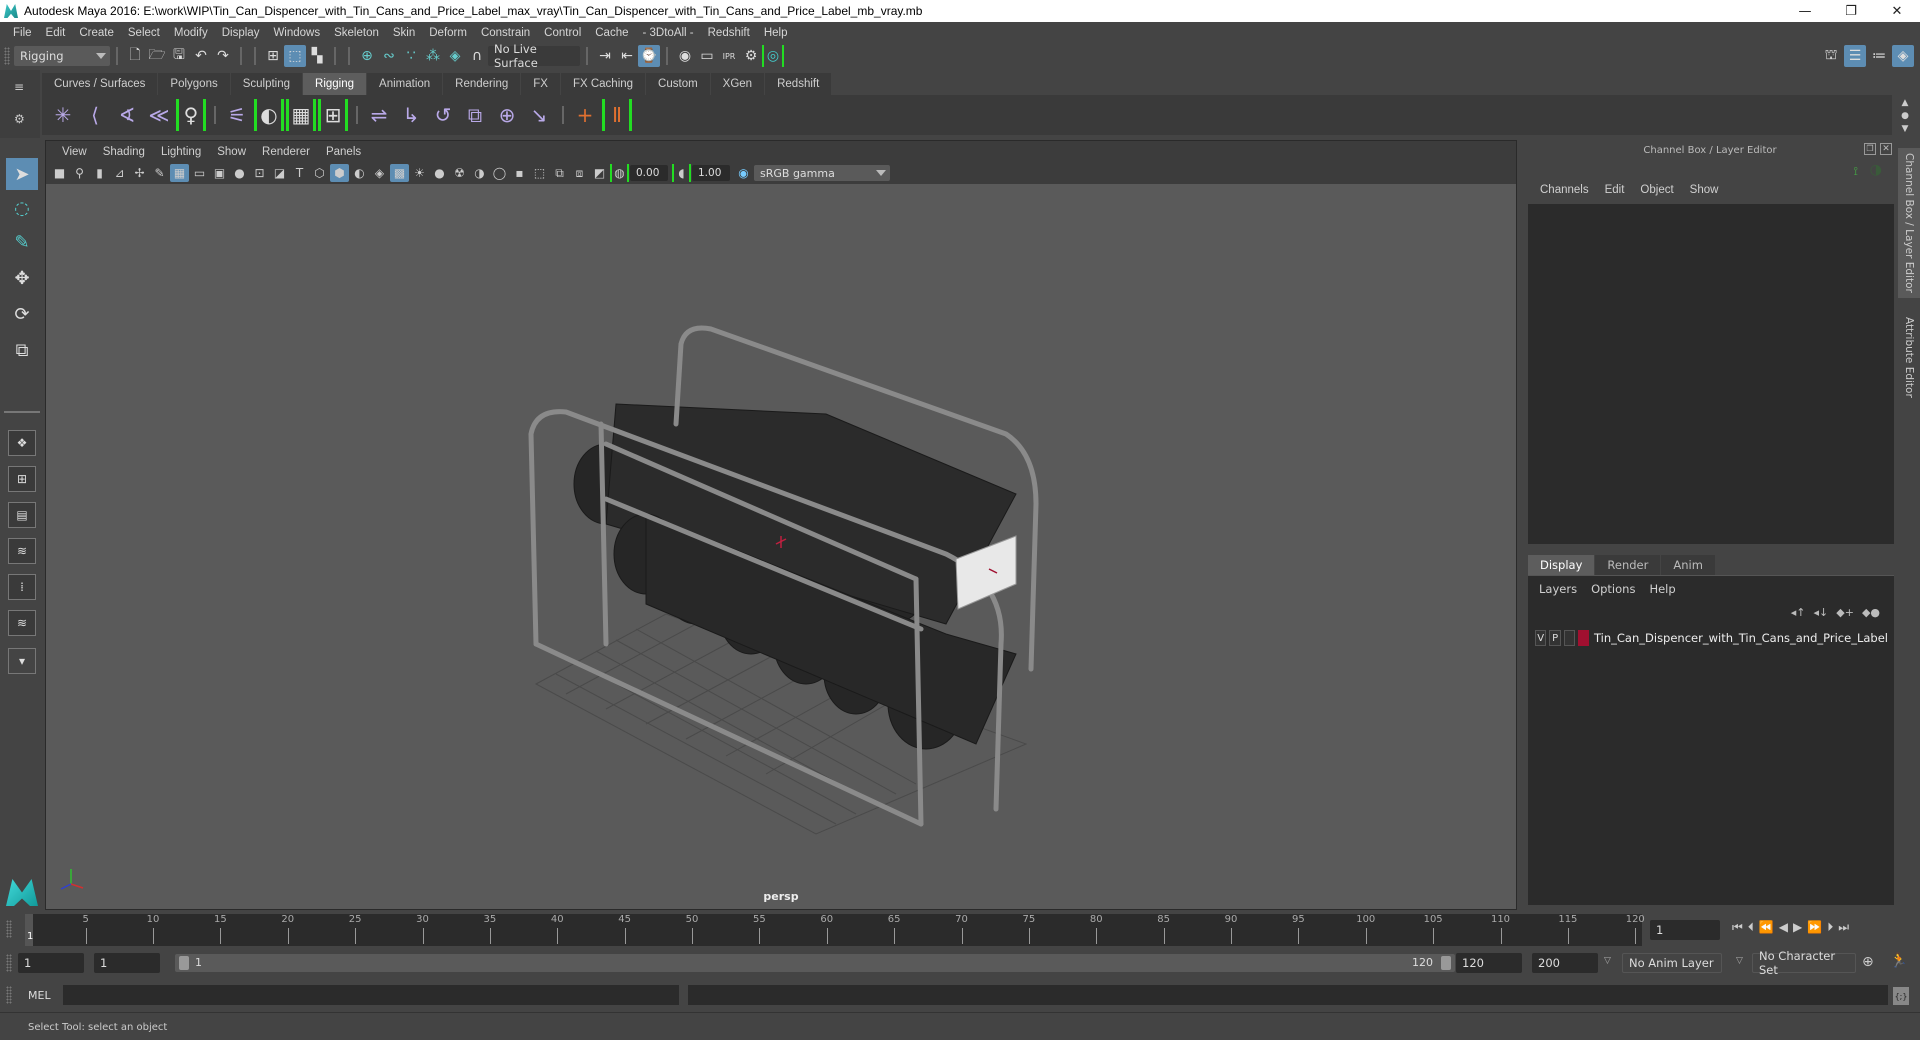 The image size is (1920, 1040). What do you see at coordinates (259, 173) in the screenshot?
I see `field-chart-icon: ⊡` at bounding box center [259, 173].